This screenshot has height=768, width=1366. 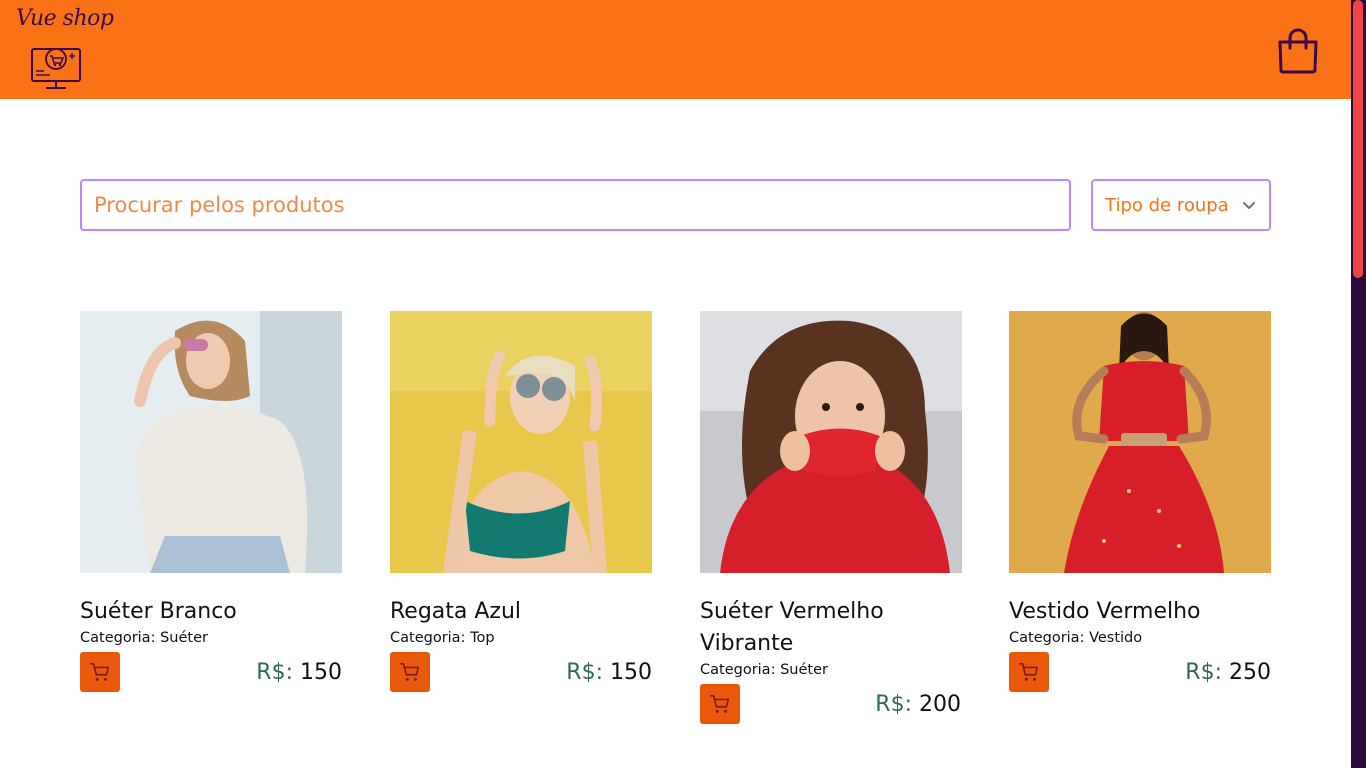 What do you see at coordinates (56, 68) in the screenshot?
I see `computer-cart-icon` at bounding box center [56, 68].